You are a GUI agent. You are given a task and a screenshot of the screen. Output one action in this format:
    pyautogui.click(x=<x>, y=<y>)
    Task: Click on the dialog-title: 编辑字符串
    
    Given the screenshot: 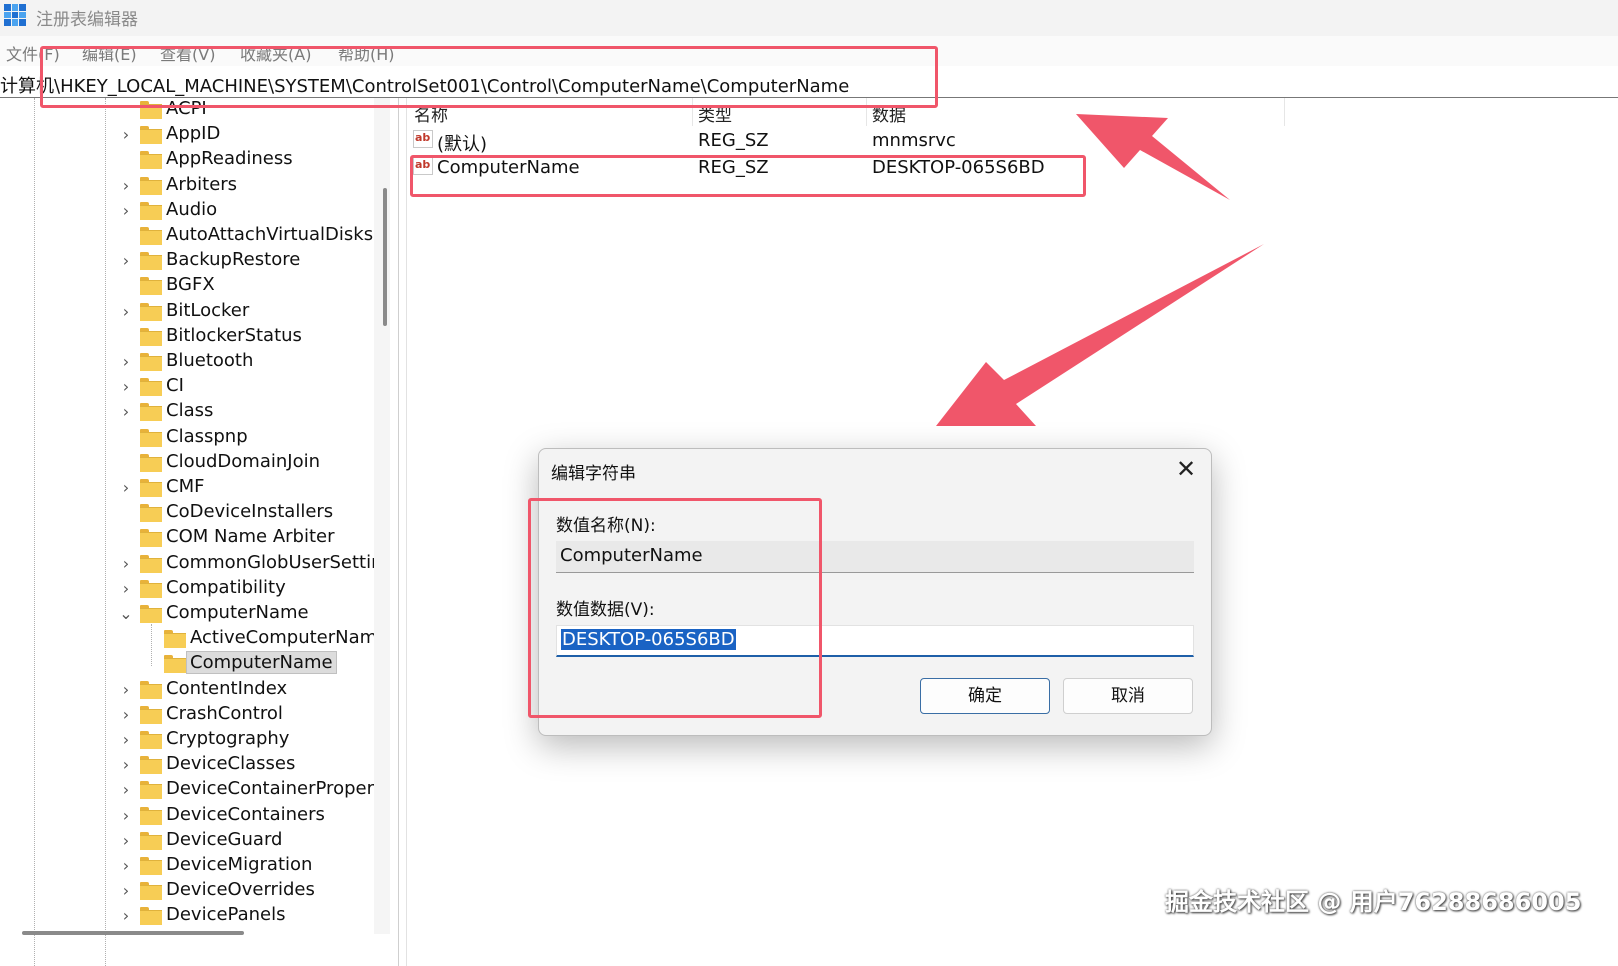 What is the action you would take?
    pyautogui.click(x=593, y=474)
    